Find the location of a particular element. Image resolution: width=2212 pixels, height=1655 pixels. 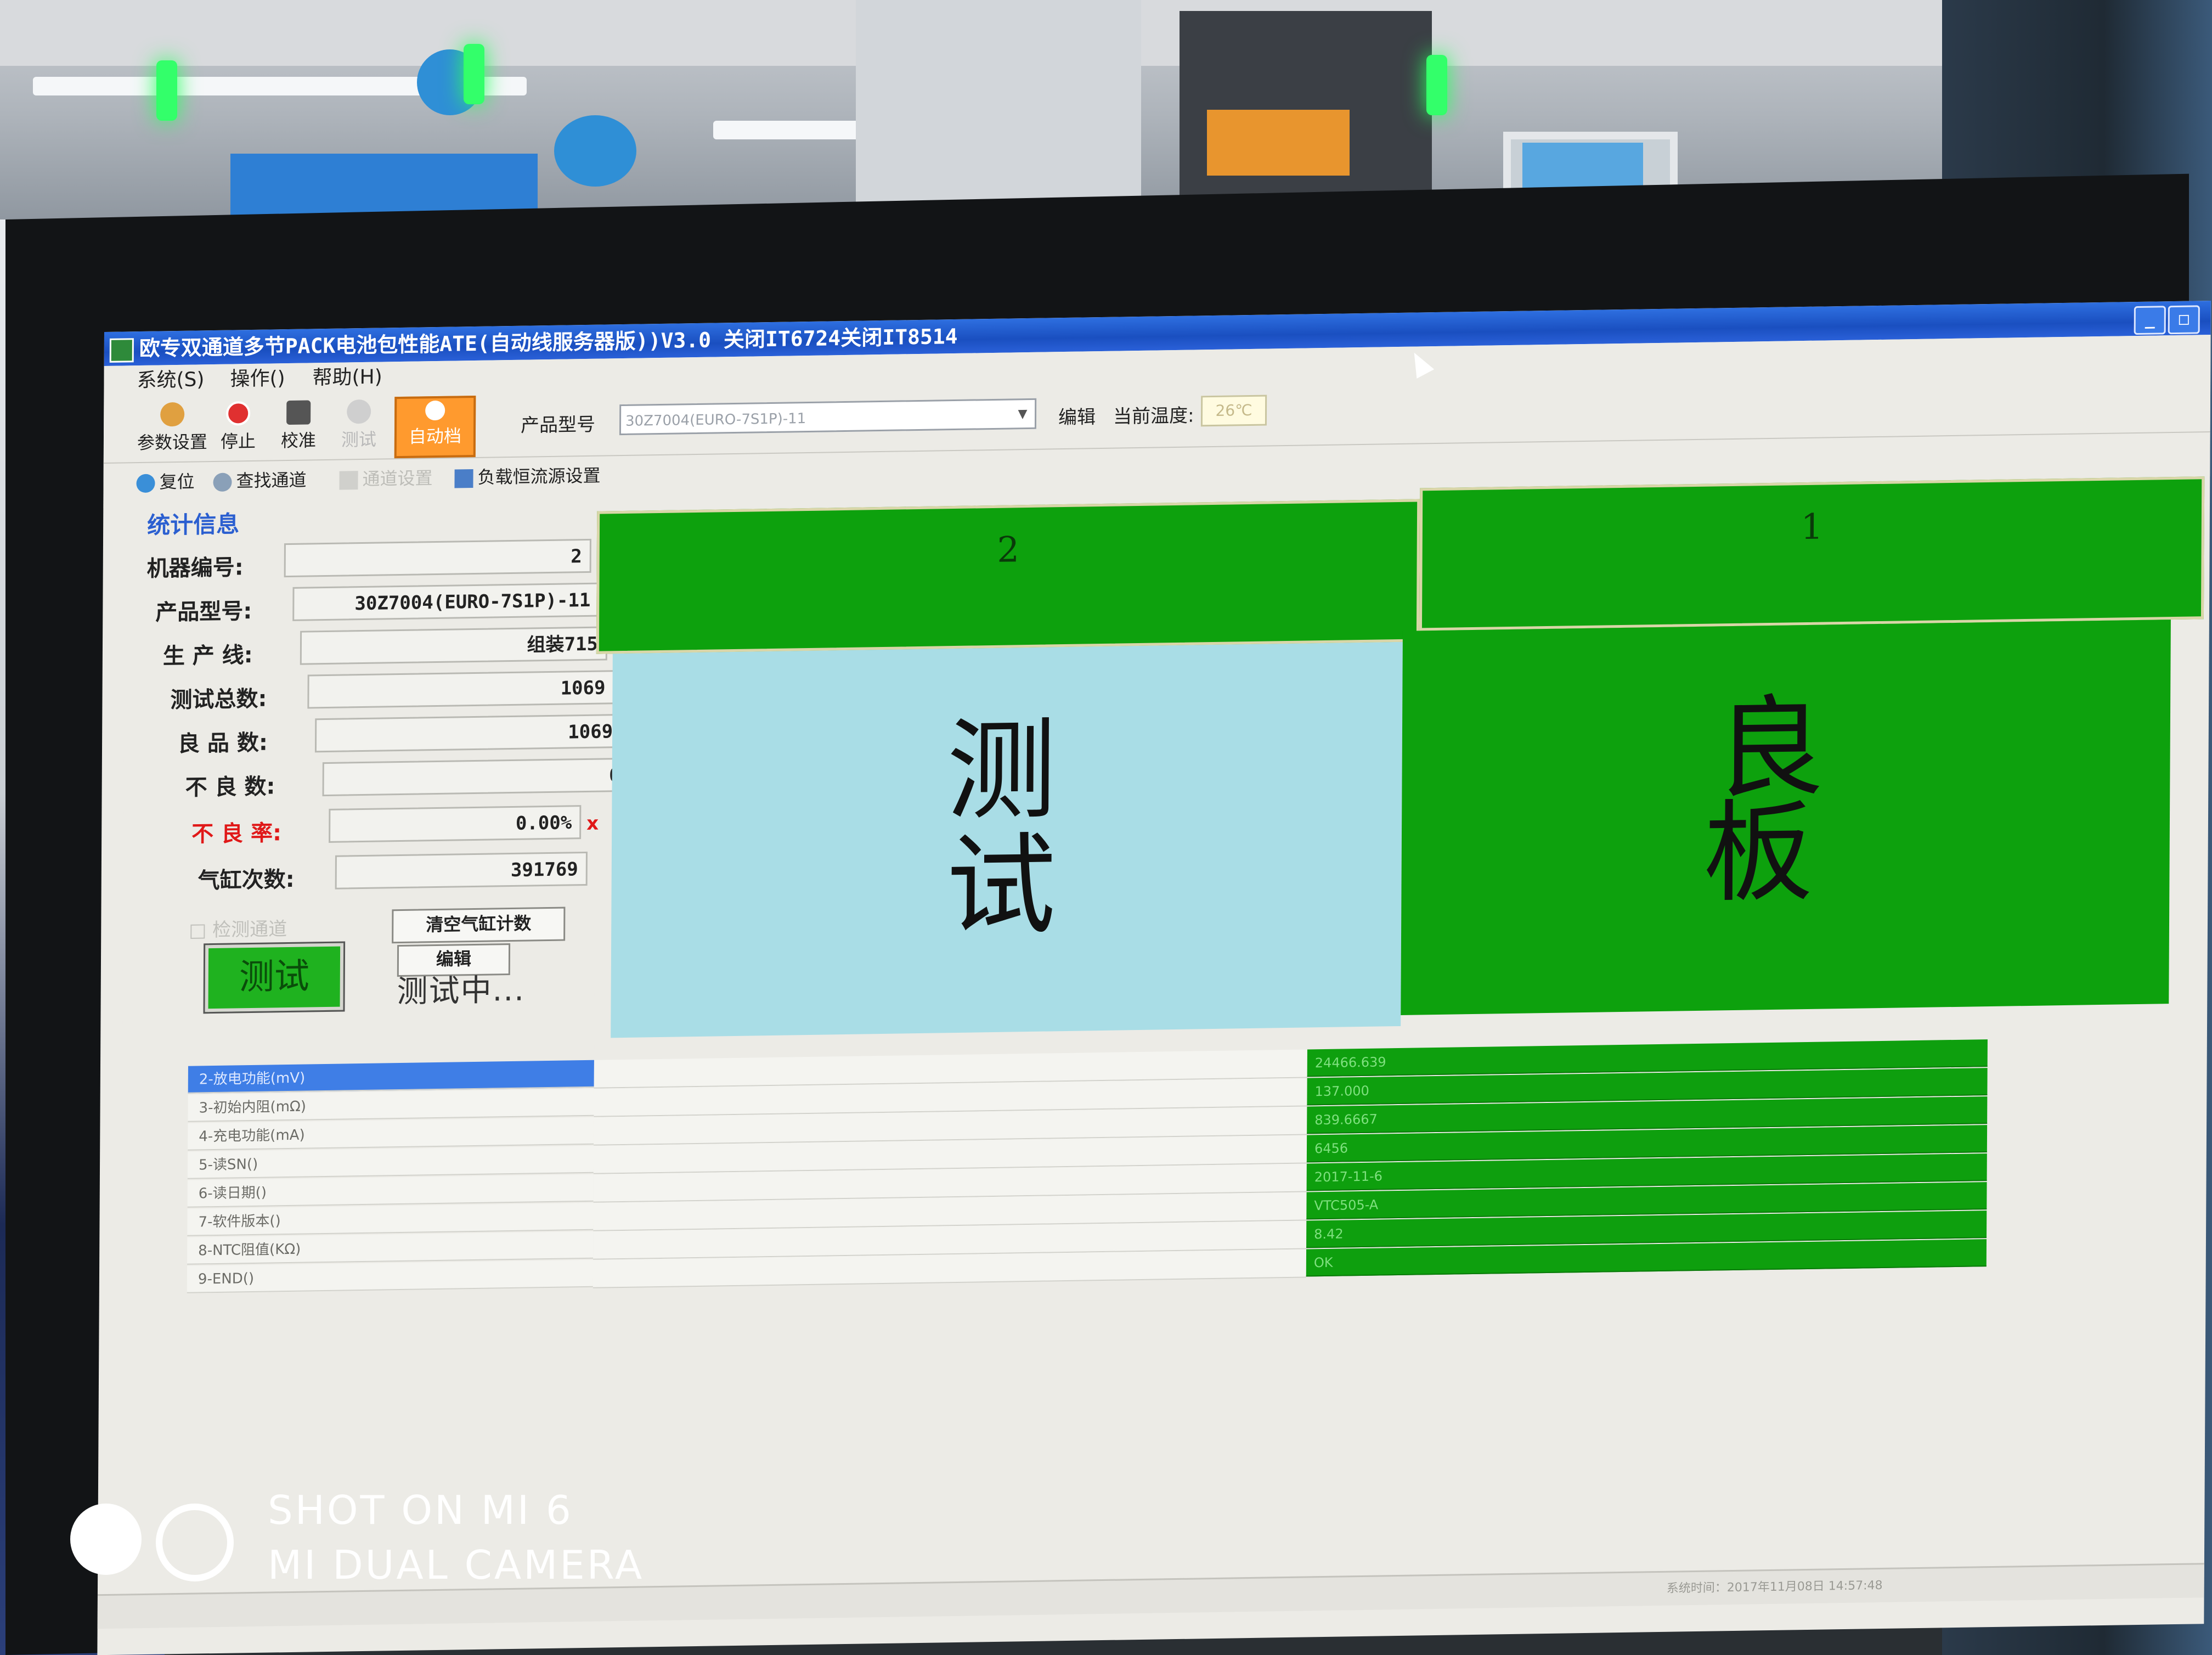

stat-row-product-model: 产品型号: 30Z7004(EURO-7S1P)-11 is located at coordinates (380, 604).